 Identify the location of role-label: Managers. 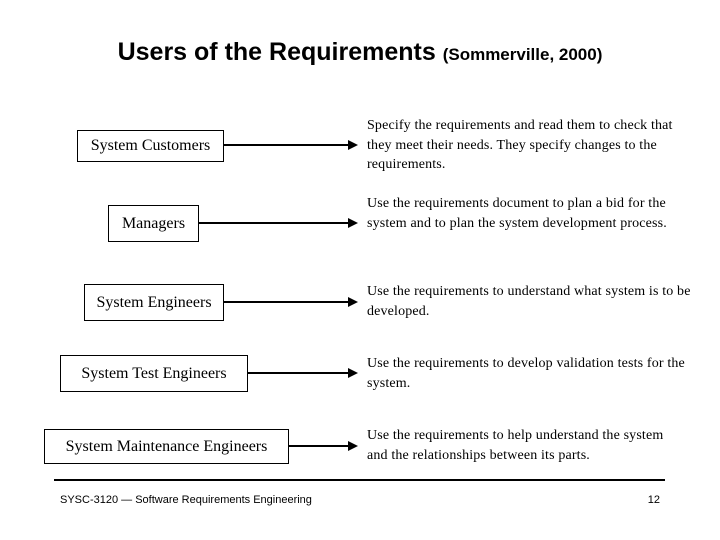
(153, 223).